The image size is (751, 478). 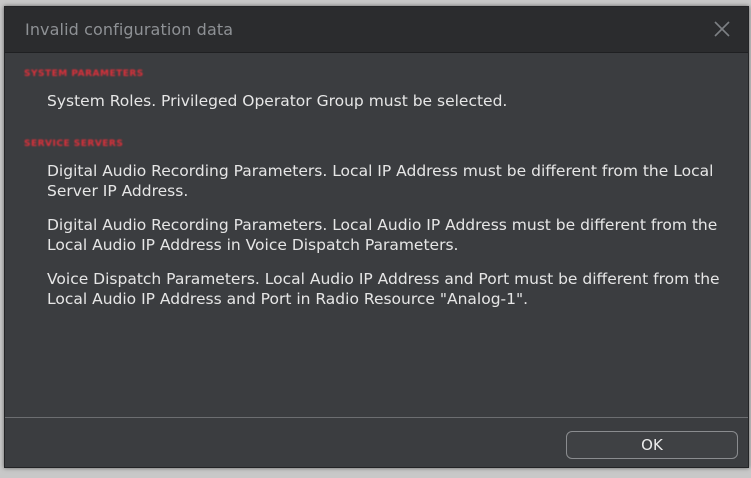 What do you see at coordinates (376, 30) in the screenshot?
I see `dialog-titlebar: Invalid configuration data` at bounding box center [376, 30].